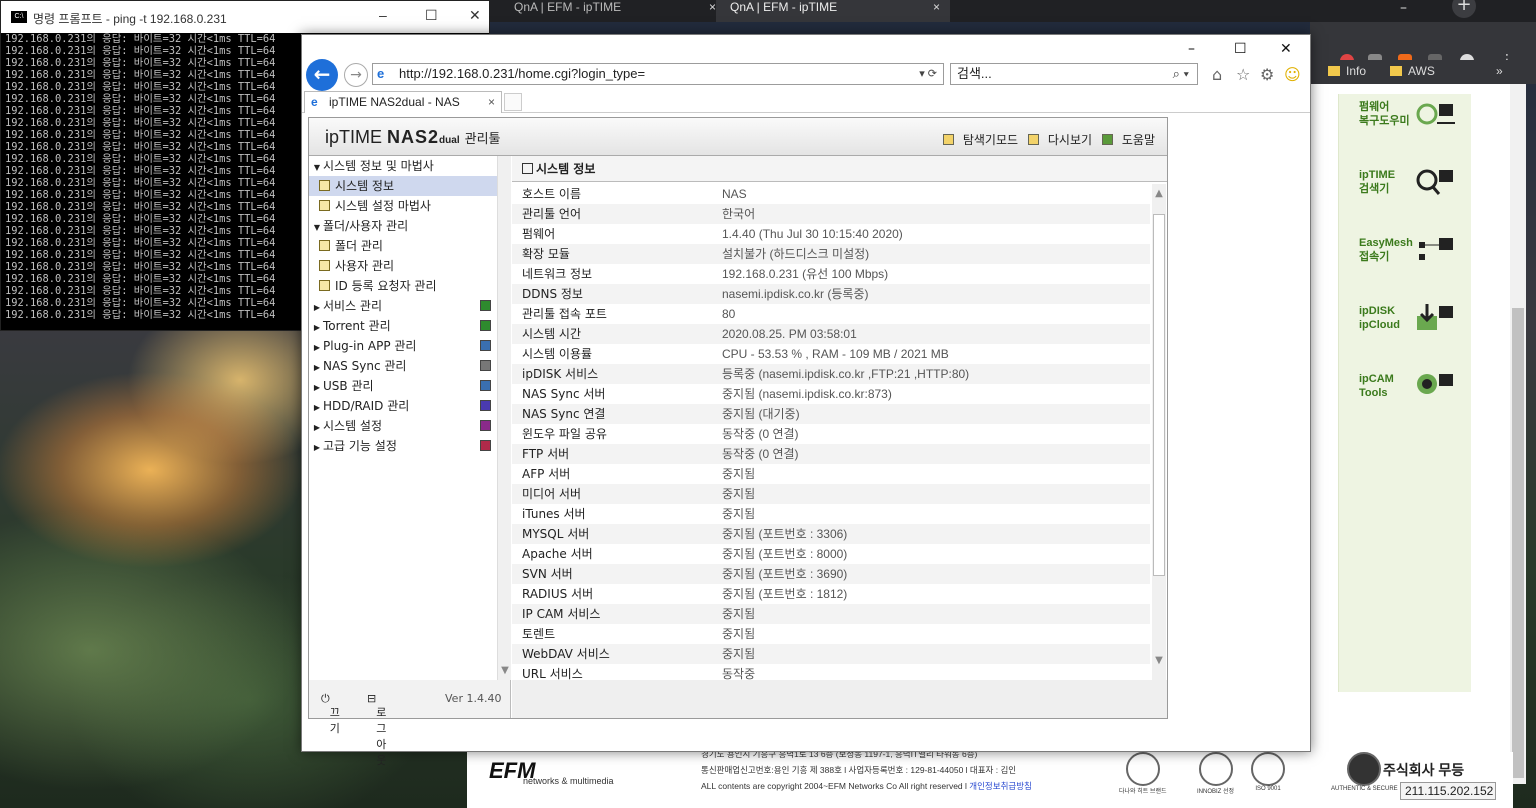 The height and width of the screenshot is (808, 1536). Describe the element at coordinates (403, 166) in the screenshot. I see `sidebar-item: ▼ 시스템 정보 및 마법사` at that location.